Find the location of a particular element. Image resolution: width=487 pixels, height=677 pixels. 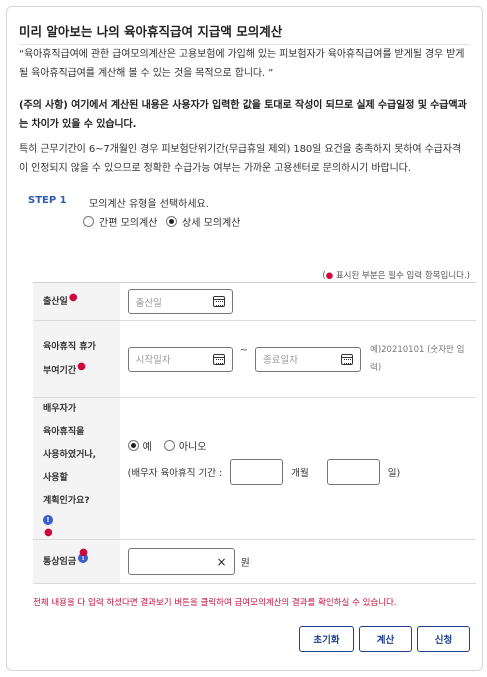

wage-label-cell: 통상임금 !● is located at coordinates (76, 561).